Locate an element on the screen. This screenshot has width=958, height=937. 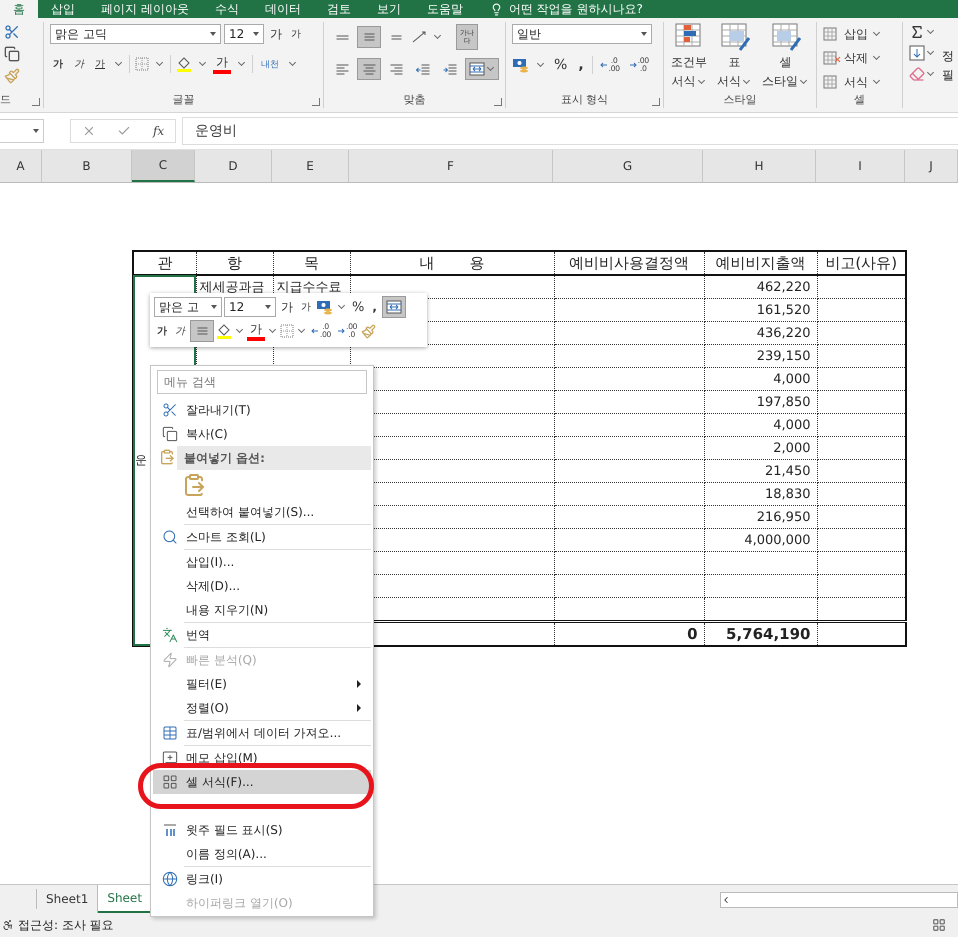
column-header: E is located at coordinates (310, 166).